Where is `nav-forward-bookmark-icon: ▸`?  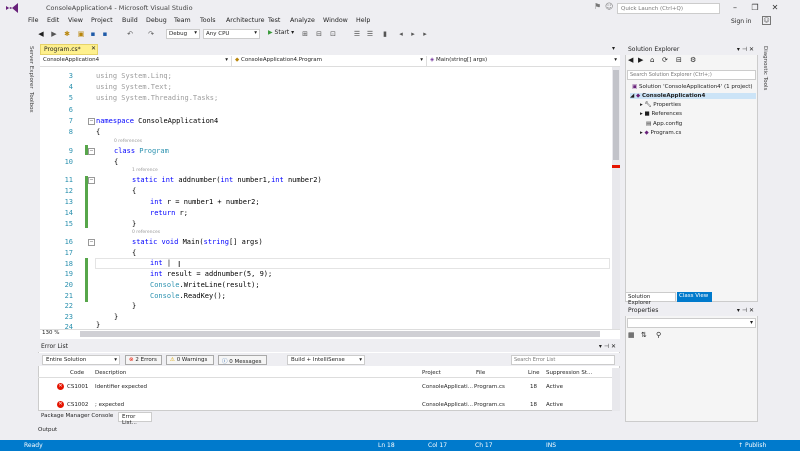 nav-forward-bookmark-icon: ▸ is located at coordinates (413, 34).